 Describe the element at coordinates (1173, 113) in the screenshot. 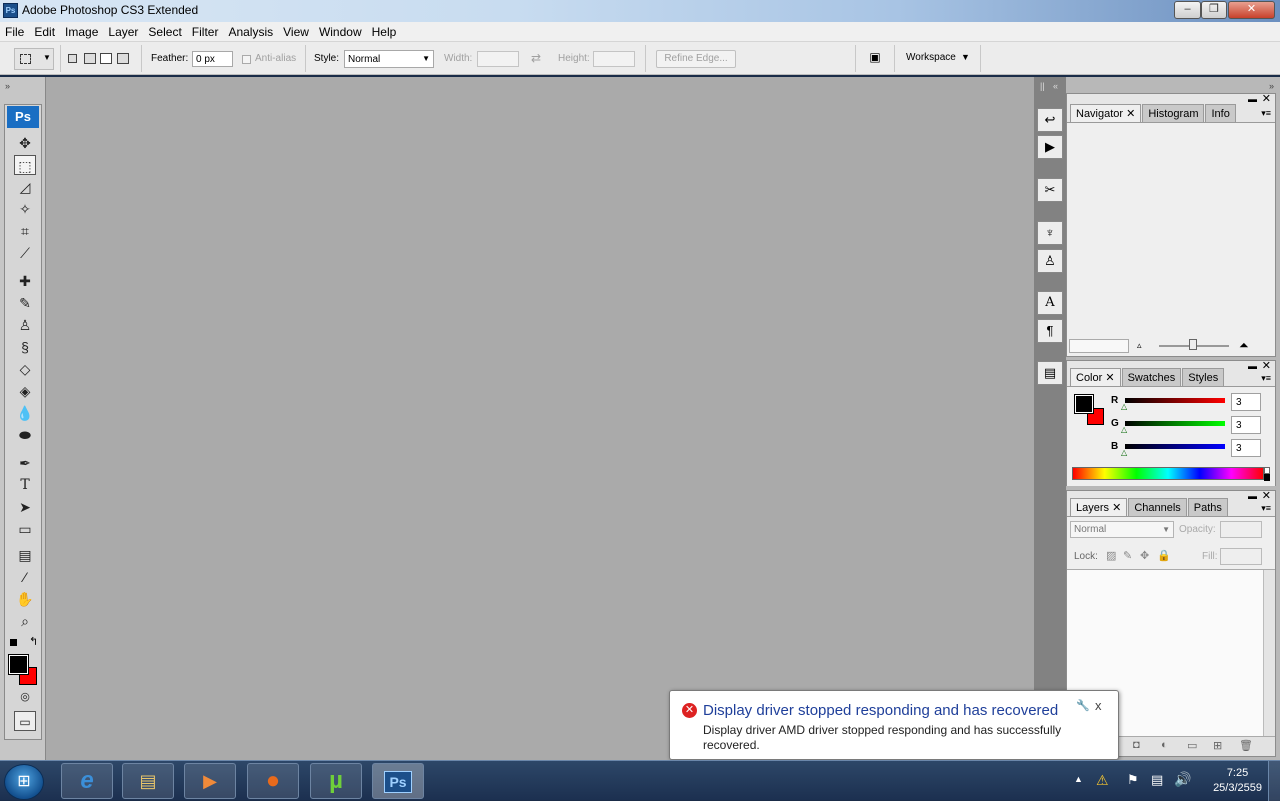

I see `tab-histogram: Histogram` at that location.